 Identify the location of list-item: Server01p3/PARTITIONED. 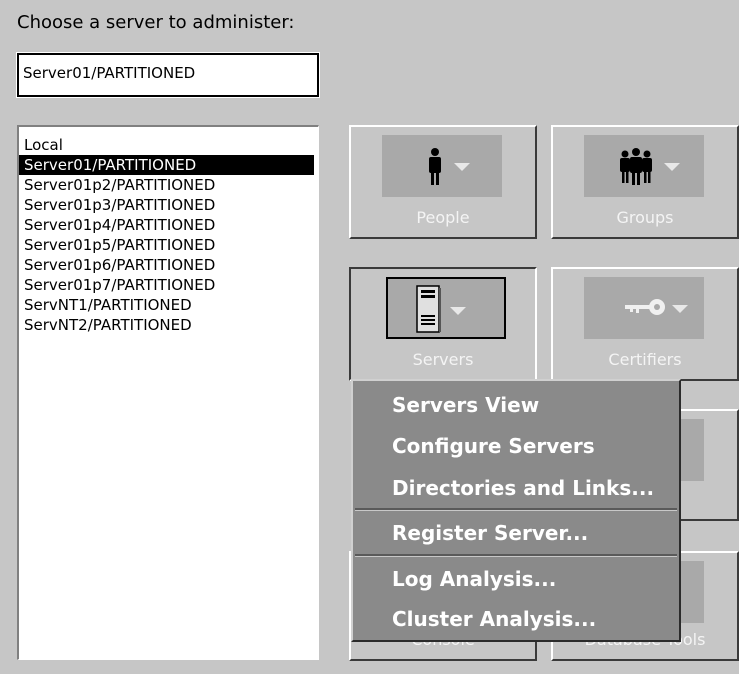
(166, 205).